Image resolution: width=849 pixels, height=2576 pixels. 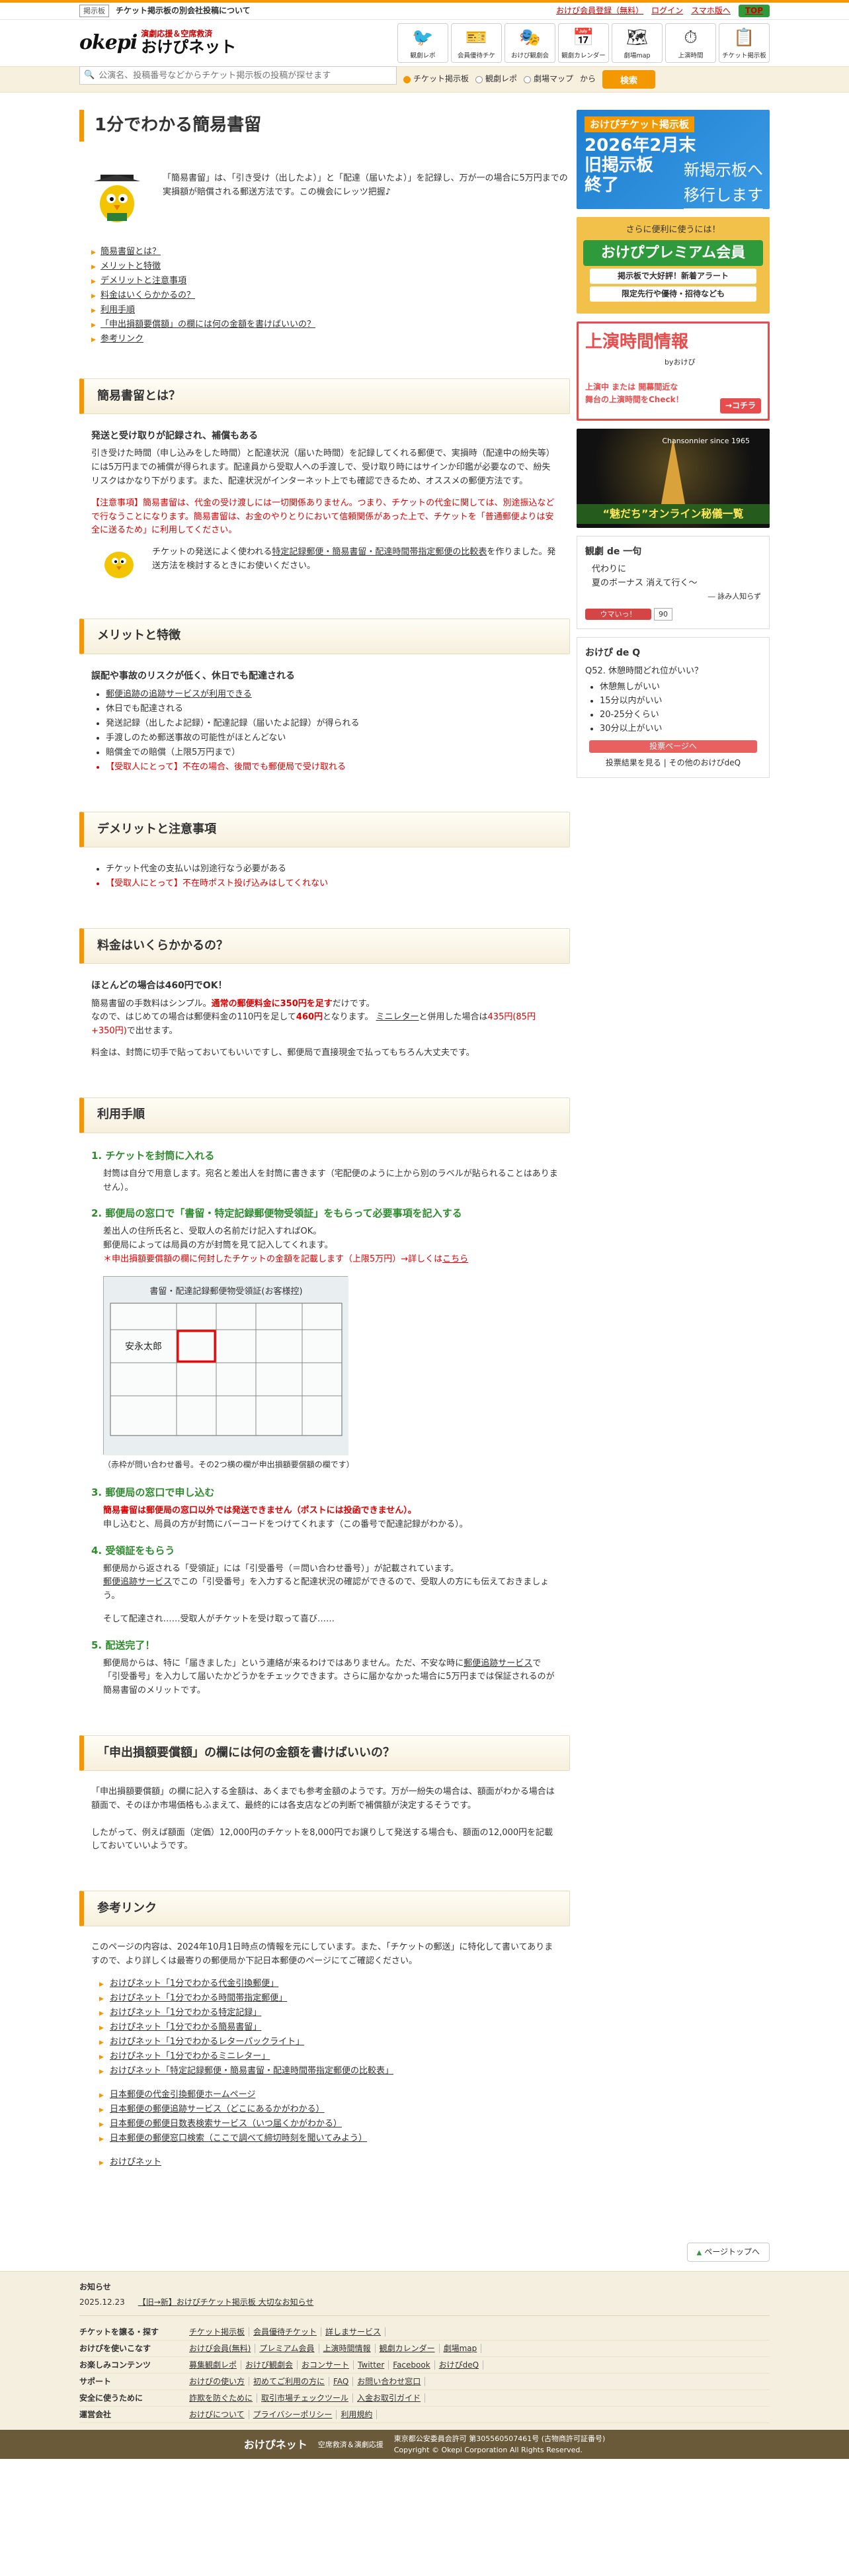 What do you see at coordinates (332, 739) in the screenshot?
I see `list-item: 手渡しのため郵送事故の可能性がほとんどない` at bounding box center [332, 739].